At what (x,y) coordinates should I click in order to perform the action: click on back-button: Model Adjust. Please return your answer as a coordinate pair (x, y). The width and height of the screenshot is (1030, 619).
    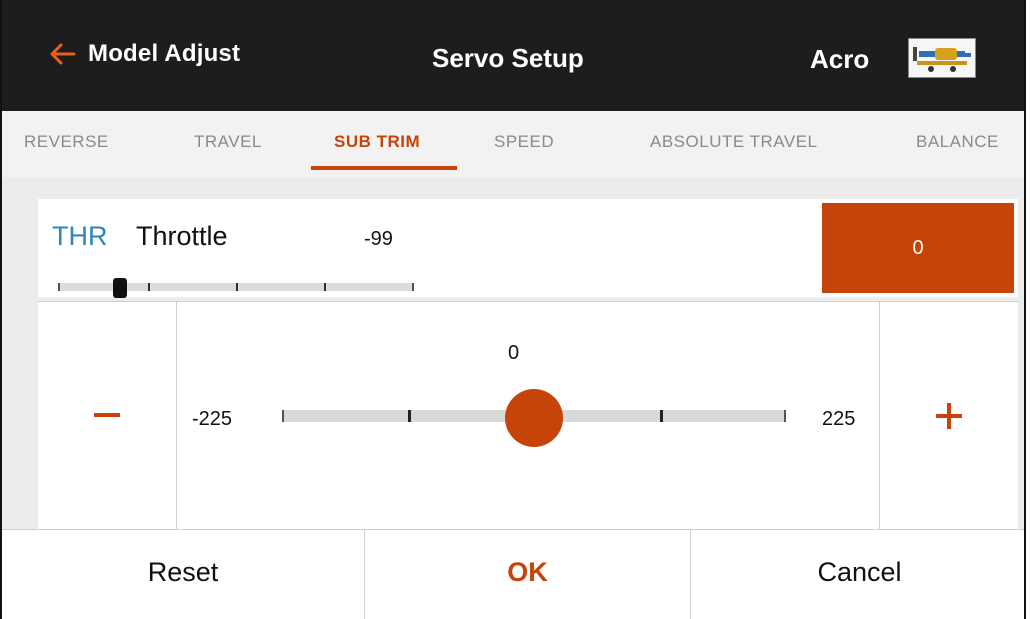
    Looking at the image, I should click on (144, 54).